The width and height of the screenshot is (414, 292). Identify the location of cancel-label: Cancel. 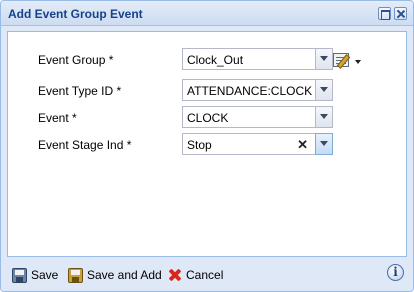
(205, 275).